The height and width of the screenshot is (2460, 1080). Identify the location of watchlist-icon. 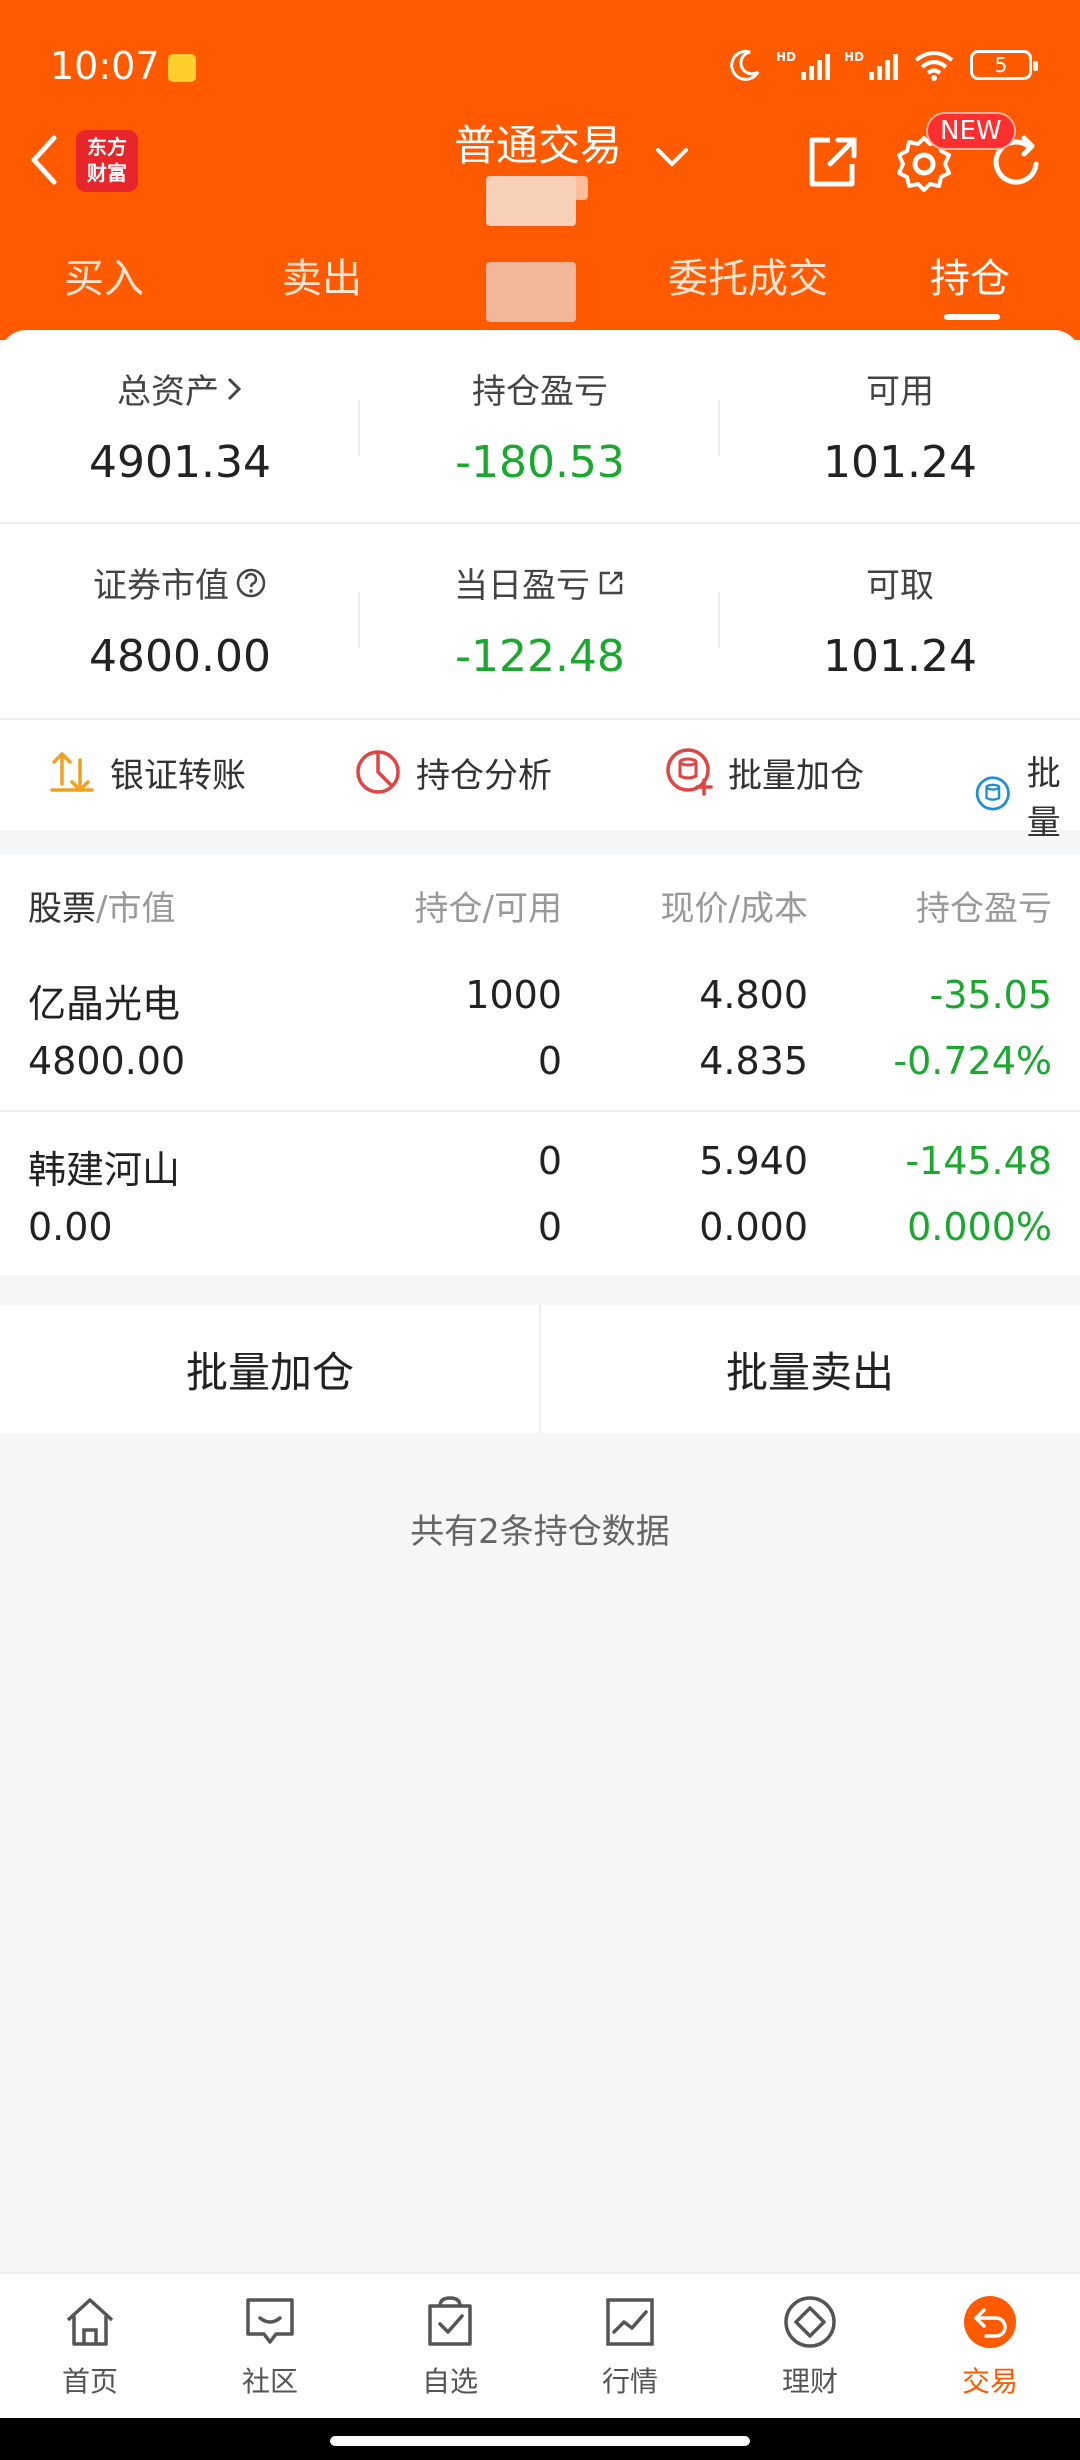
(450, 2321).